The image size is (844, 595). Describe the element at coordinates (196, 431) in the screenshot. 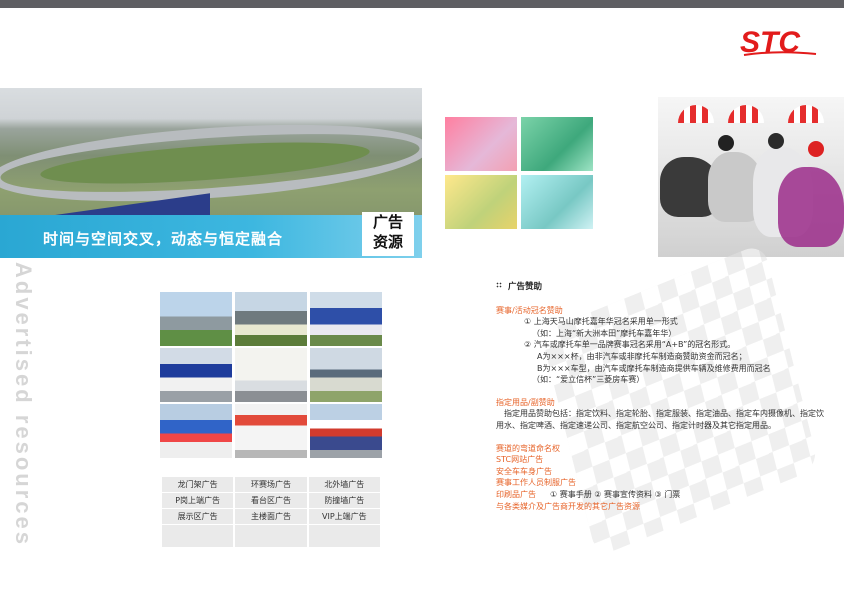

I see `photo-expo-tent` at that location.